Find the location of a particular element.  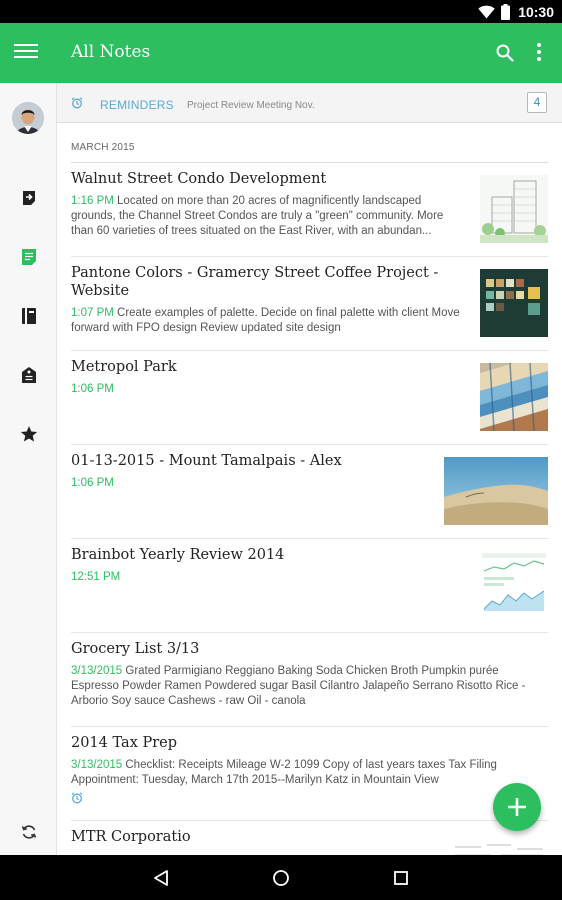

system-nav-bar is located at coordinates (281, 877).